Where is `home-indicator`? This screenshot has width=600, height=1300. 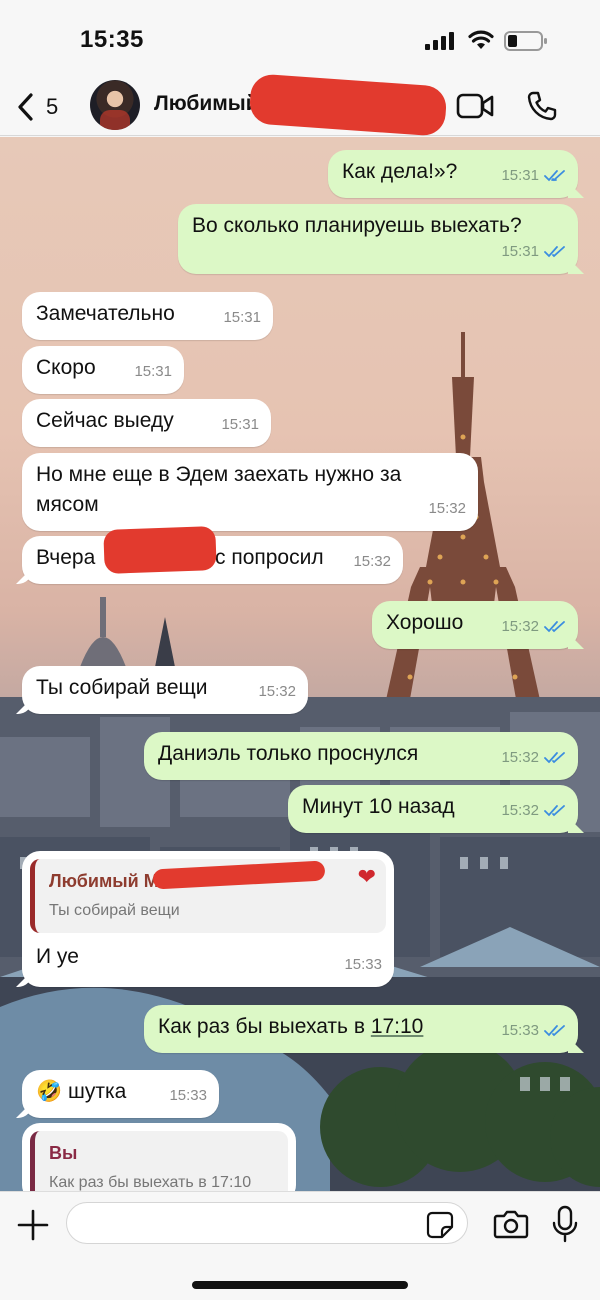
home-indicator is located at coordinates (300, 1285).